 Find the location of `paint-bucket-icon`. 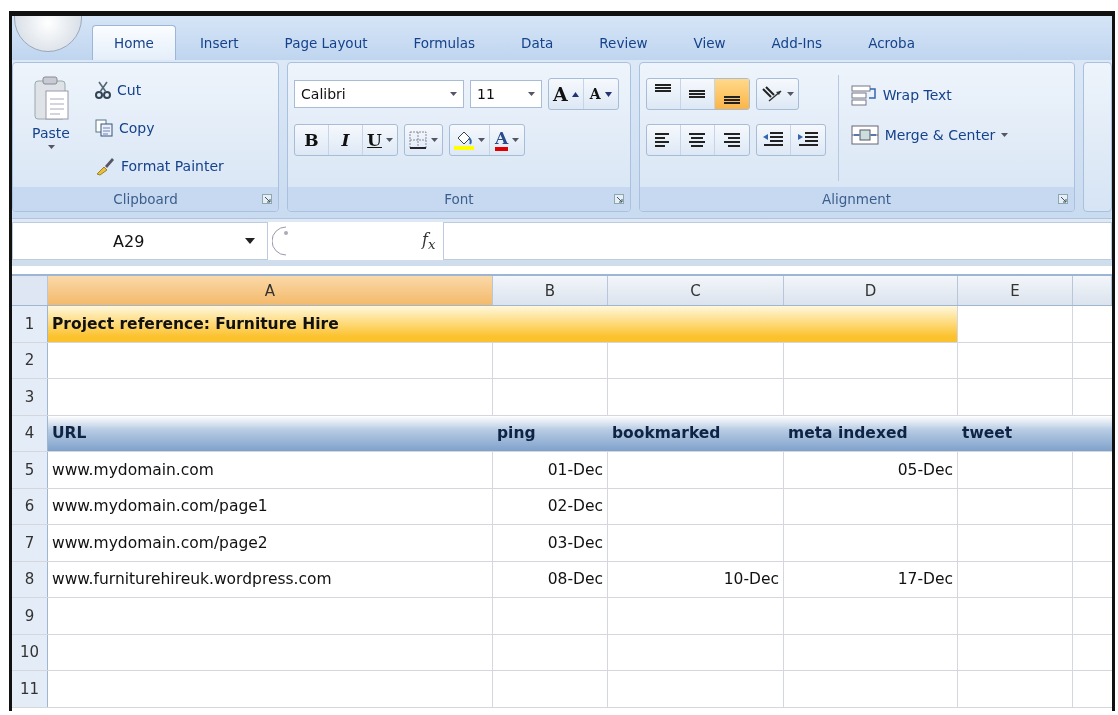

paint-bucket-icon is located at coordinates (464, 140).